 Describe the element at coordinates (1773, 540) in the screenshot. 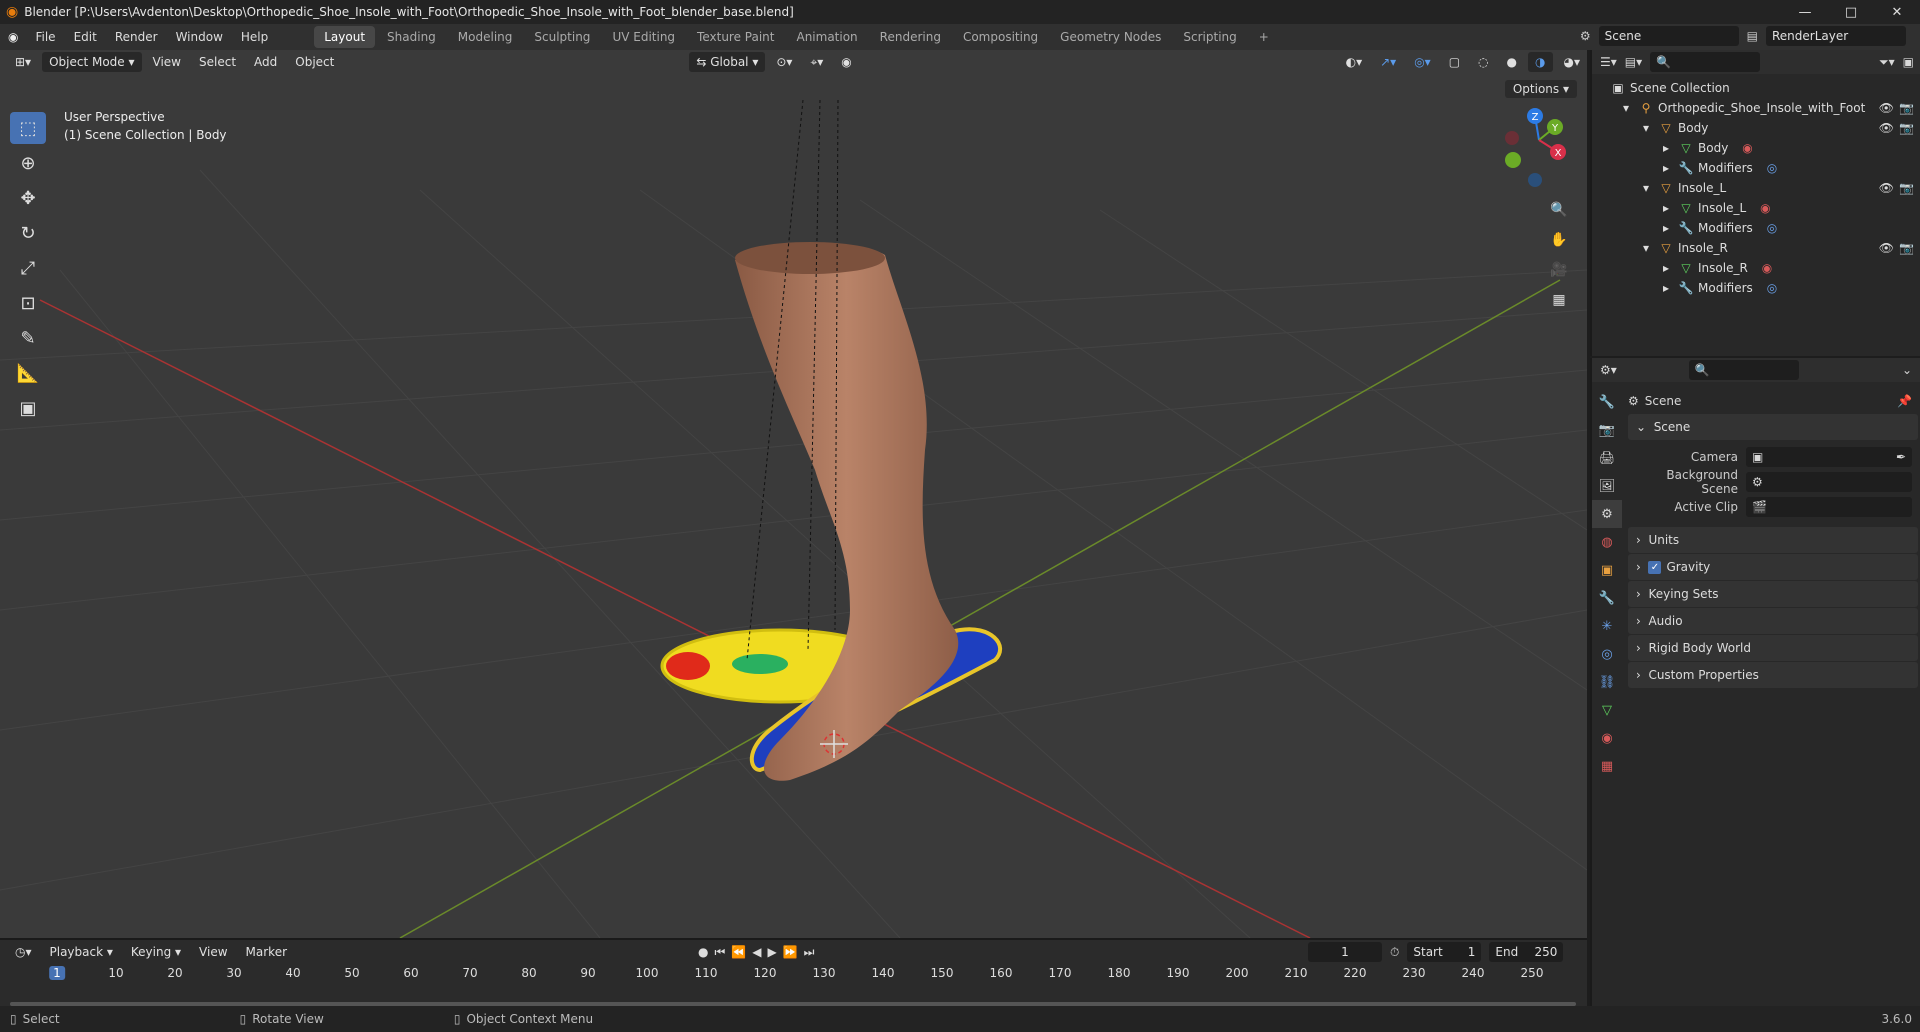

I see `units-panel: › Units` at that location.